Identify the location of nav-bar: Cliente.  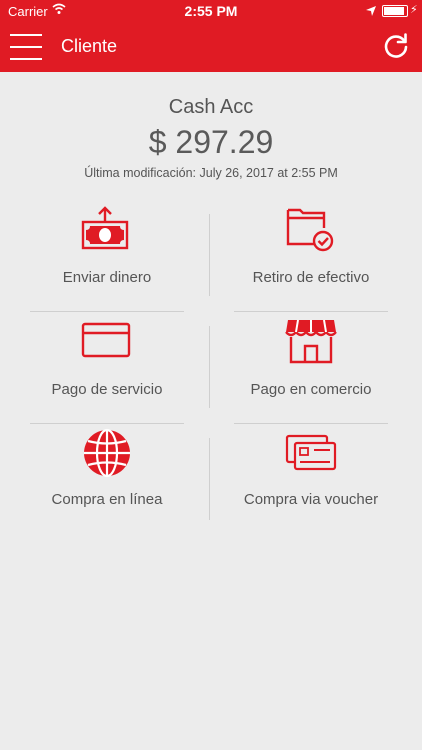
(211, 47).